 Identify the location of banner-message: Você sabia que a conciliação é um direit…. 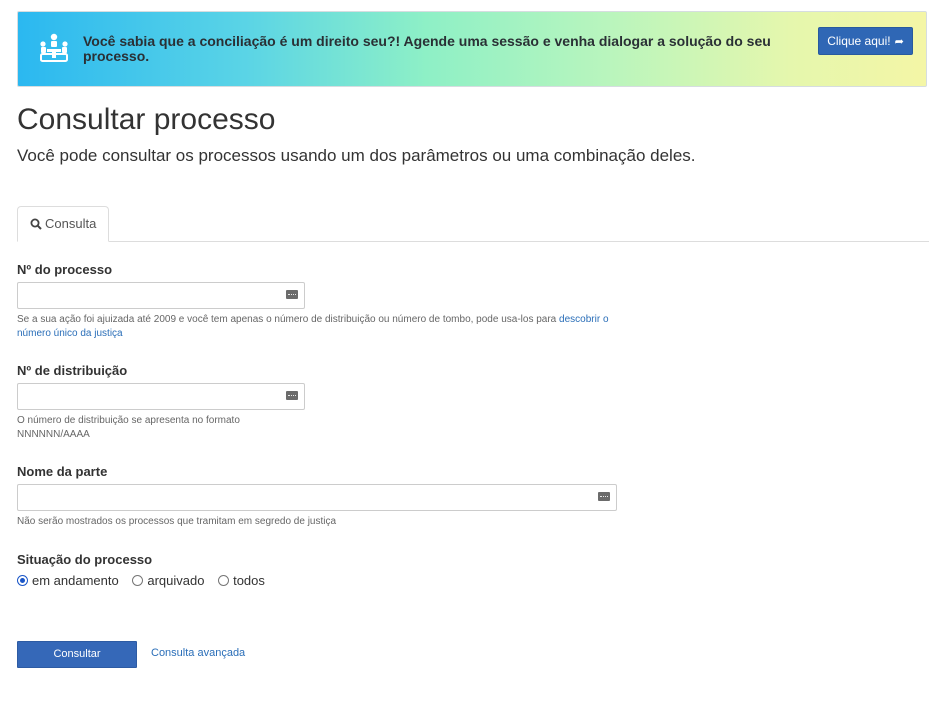
(427, 48).